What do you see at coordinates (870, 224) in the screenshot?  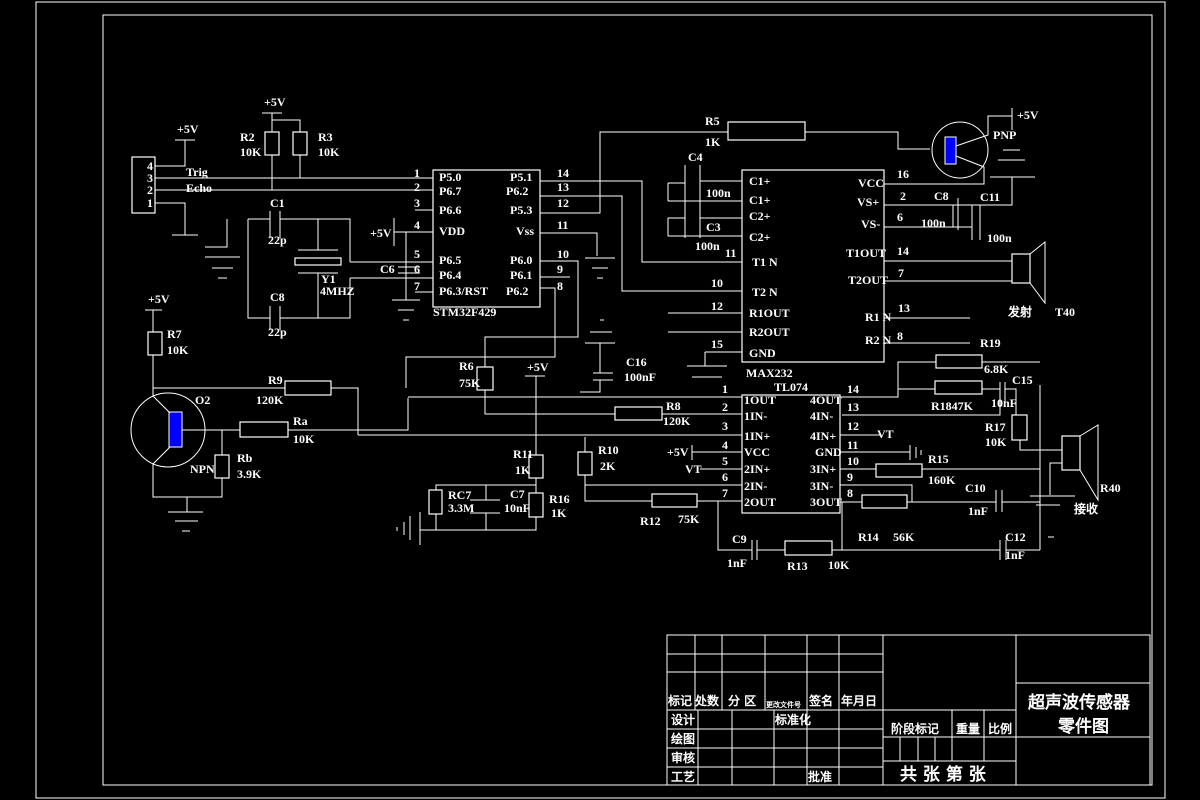 I see `pin-label: VS-` at bounding box center [870, 224].